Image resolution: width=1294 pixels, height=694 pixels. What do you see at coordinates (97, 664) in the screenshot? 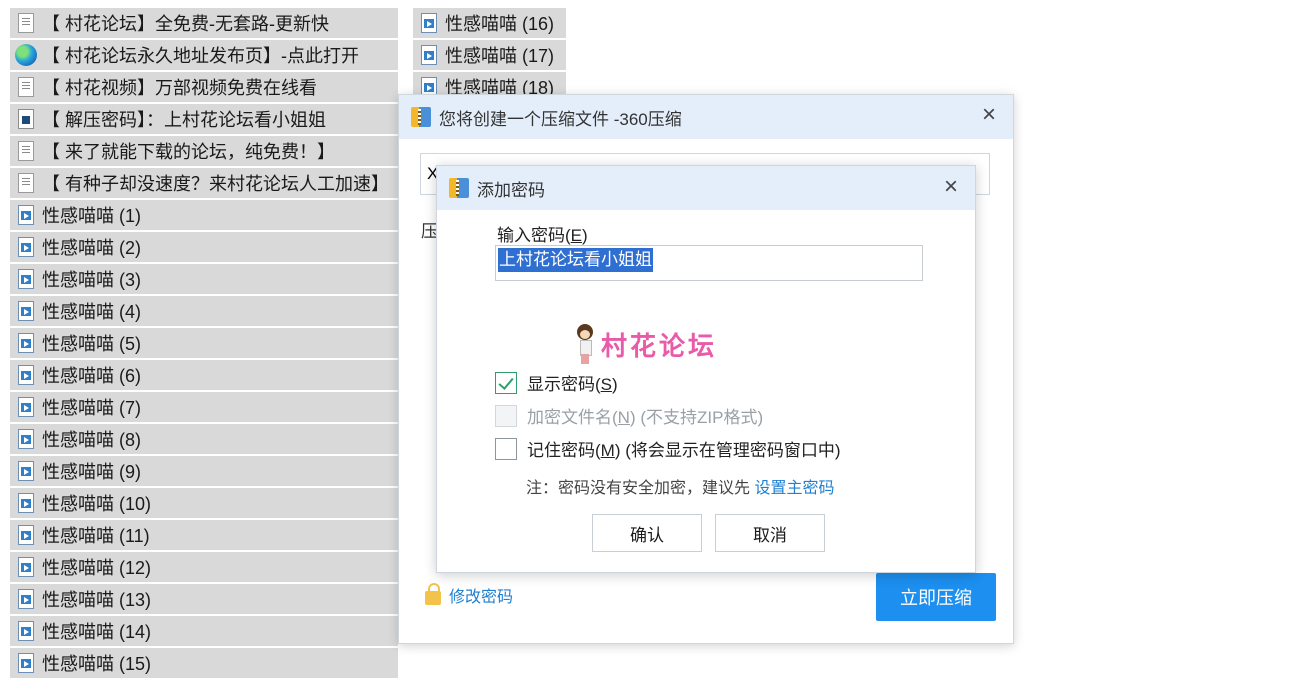
I see `file-name: 性感喵喵 (15)` at bounding box center [97, 664].